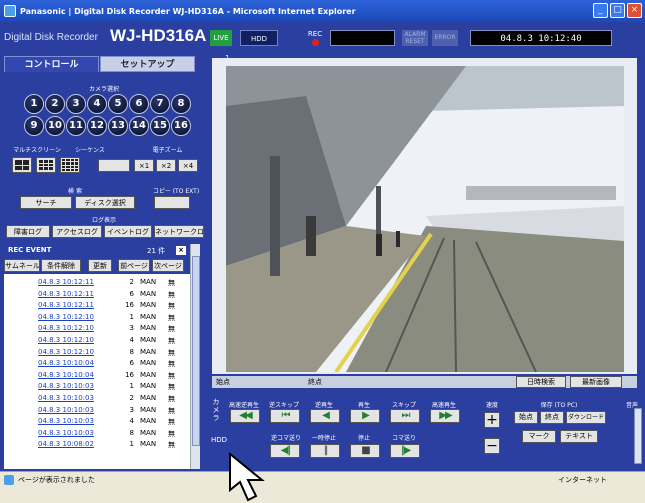  What do you see at coordinates (148, 293) in the screenshot?
I see `rec-event-mode: MAN` at bounding box center [148, 293].